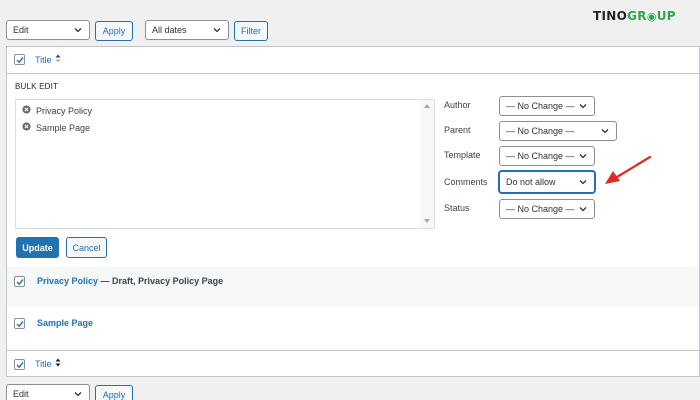 This screenshot has width=700, height=400. Describe the element at coordinates (457, 208) in the screenshot. I see `status-label: Status` at that location.